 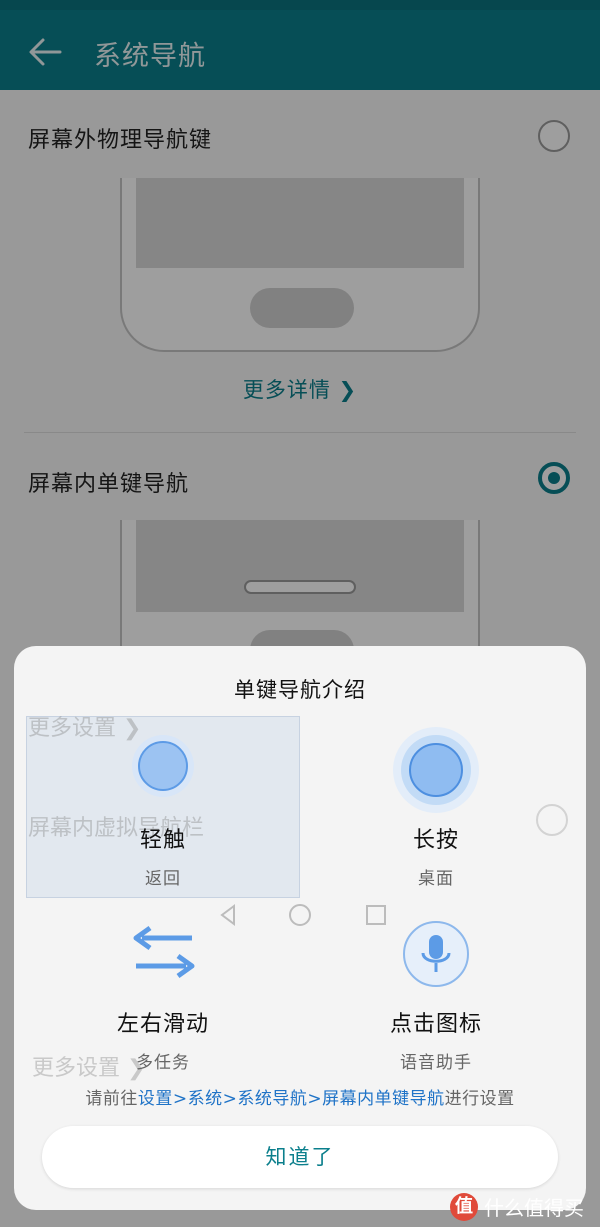 I want to click on watermark-text: 什么值得买, so click(x=534, y=1208).